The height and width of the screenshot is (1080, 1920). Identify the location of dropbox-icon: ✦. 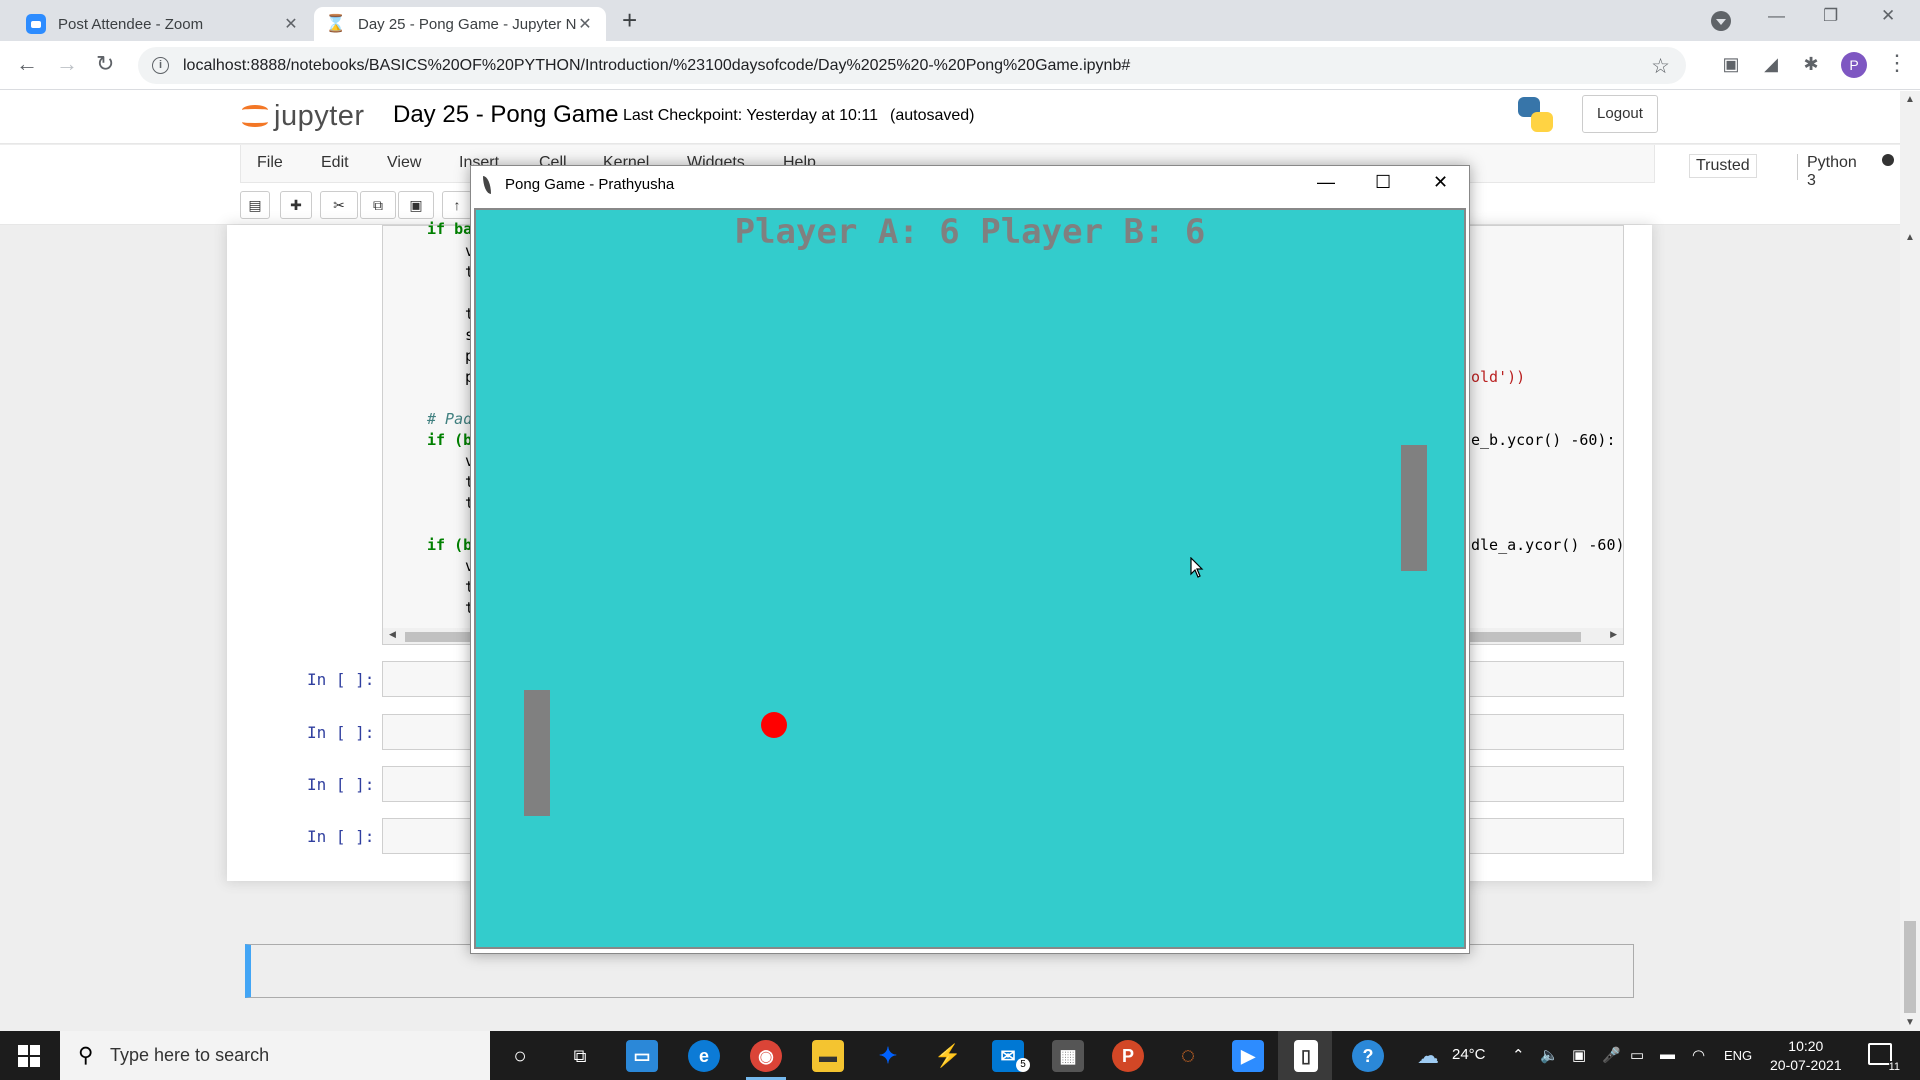
(888, 1056).